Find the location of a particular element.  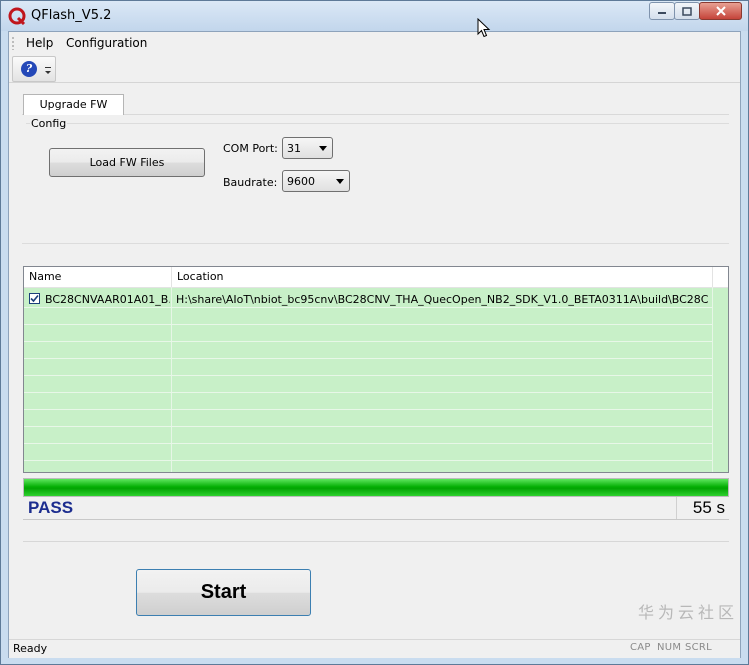

mouse-cursor-icon is located at coordinates (484, 28).